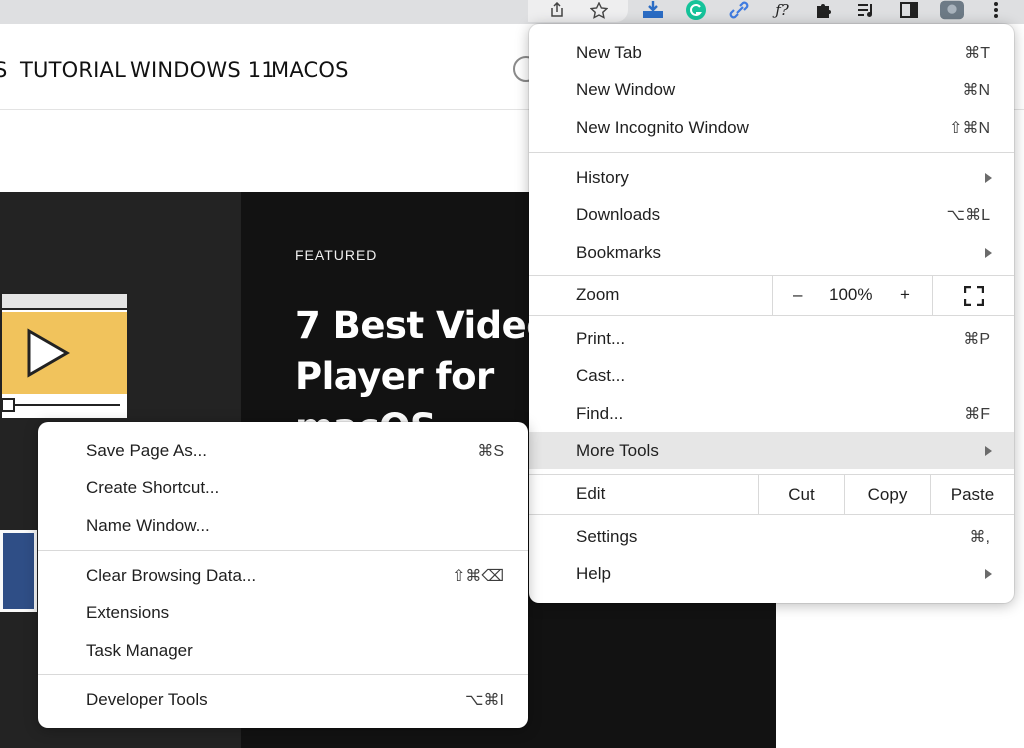 Image resolution: width=1024 pixels, height=748 pixels. Describe the element at coordinates (771, 536) in the screenshot. I see `menu-item-settings: Settings ⌘,` at that location.